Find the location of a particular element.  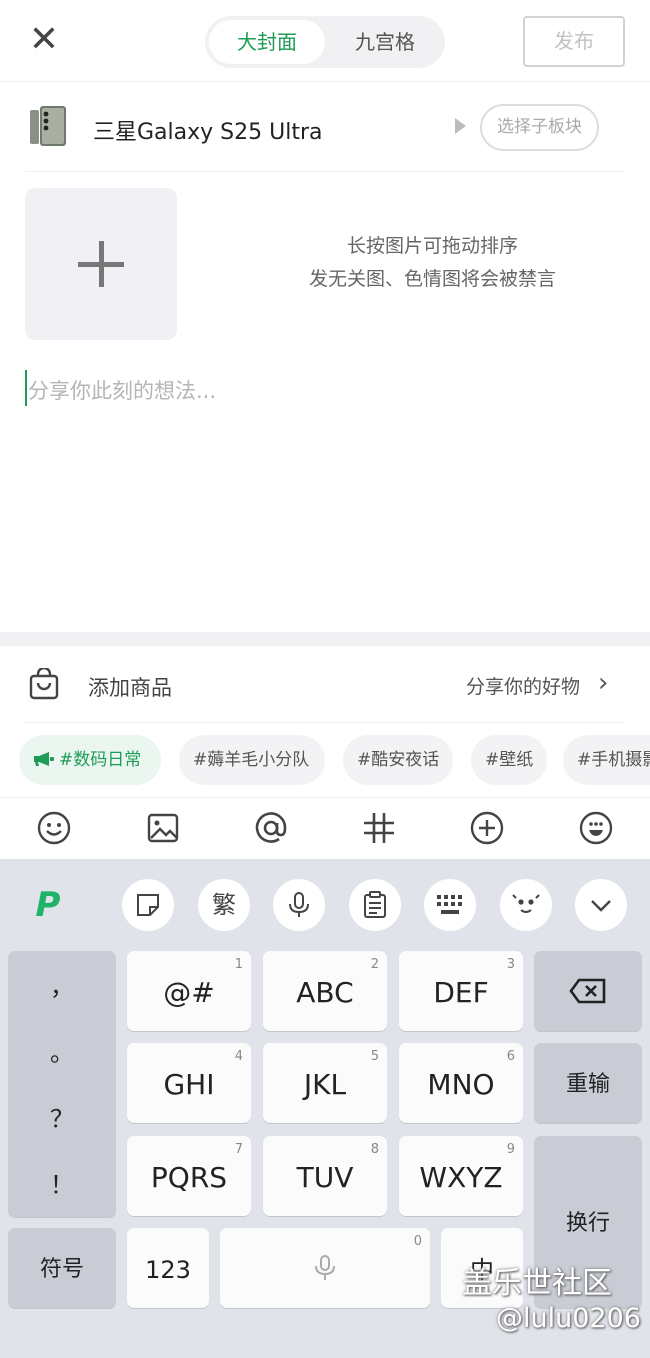

clipboard-icon is located at coordinates (375, 905).